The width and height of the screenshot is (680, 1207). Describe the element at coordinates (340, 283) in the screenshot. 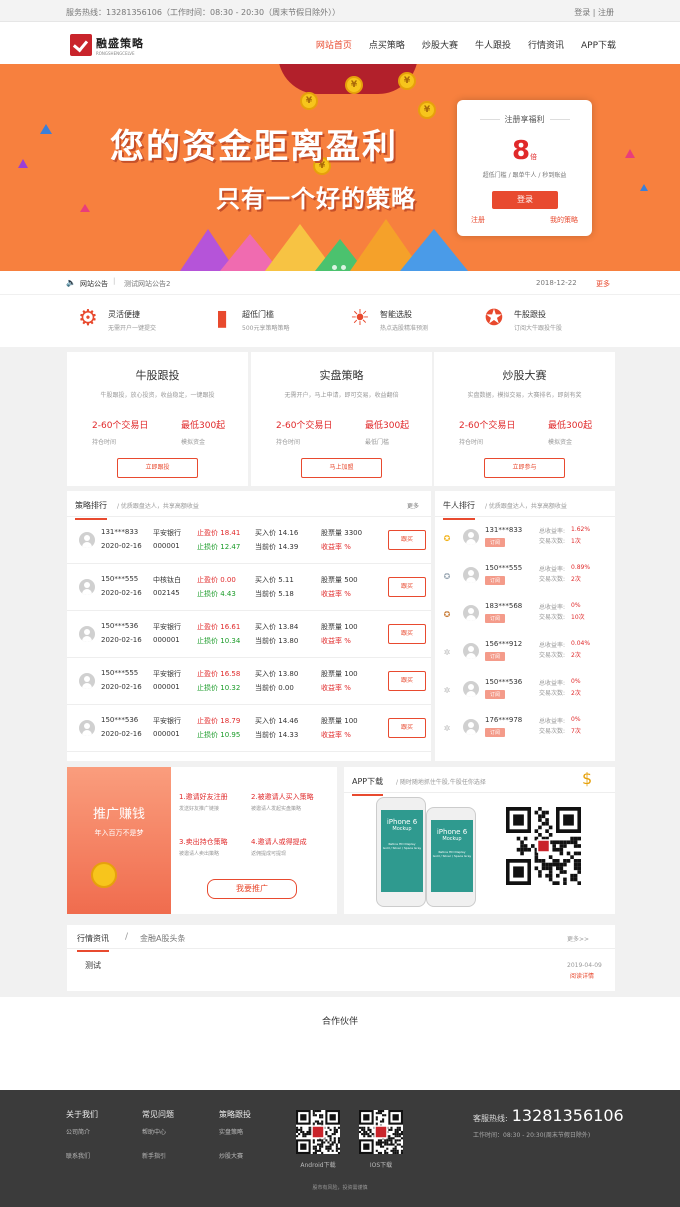

I see `notice-bar: 🔈 网站公告 | 测试网站公告2 2018-12-22 更多` at that location.